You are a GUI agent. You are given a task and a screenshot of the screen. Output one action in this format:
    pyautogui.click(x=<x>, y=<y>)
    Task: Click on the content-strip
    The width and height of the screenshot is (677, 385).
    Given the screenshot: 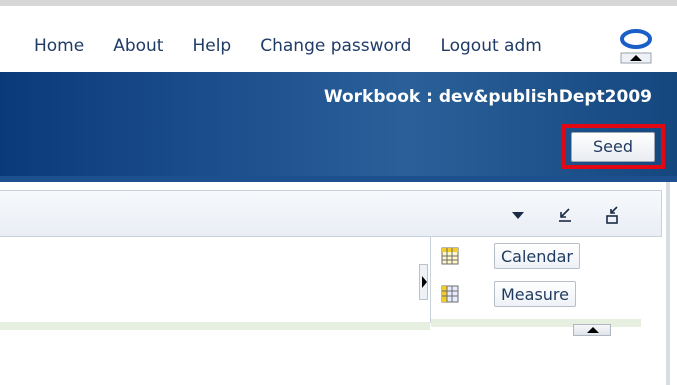 What is the action you would take?
    pyautogui.click(x=215, y=326)
    